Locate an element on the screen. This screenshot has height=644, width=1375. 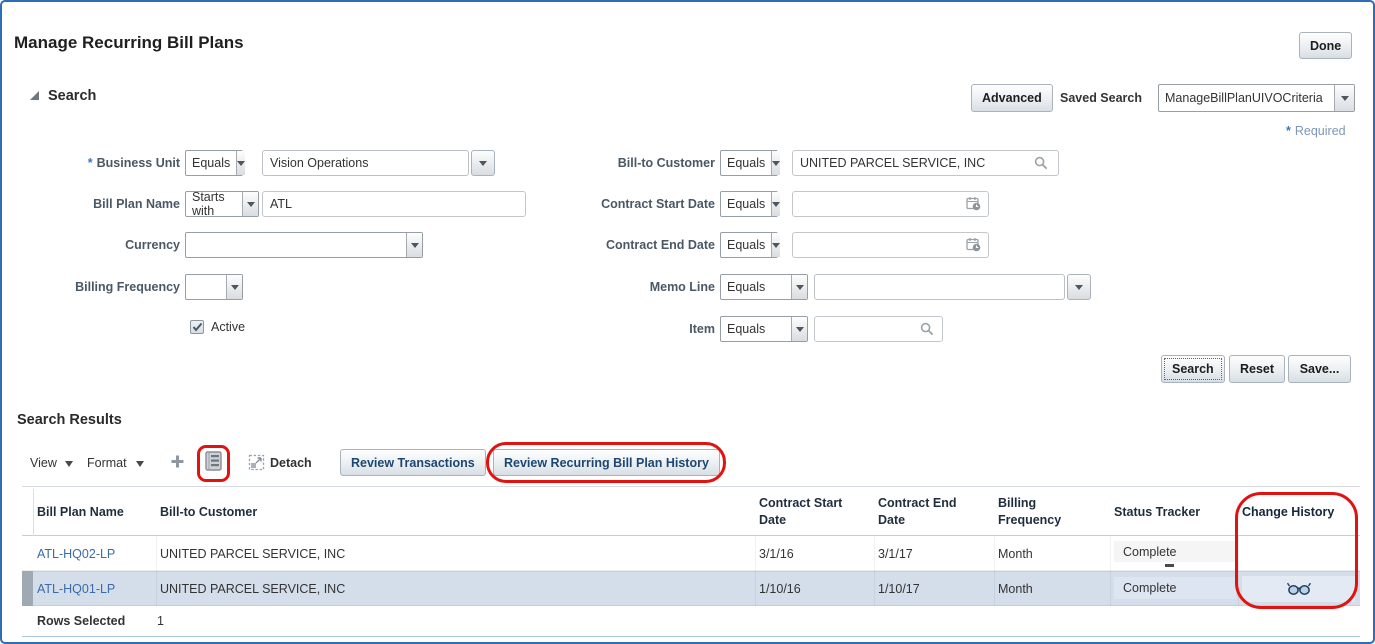
row-selection-strip is located at coordinates (27, 588).